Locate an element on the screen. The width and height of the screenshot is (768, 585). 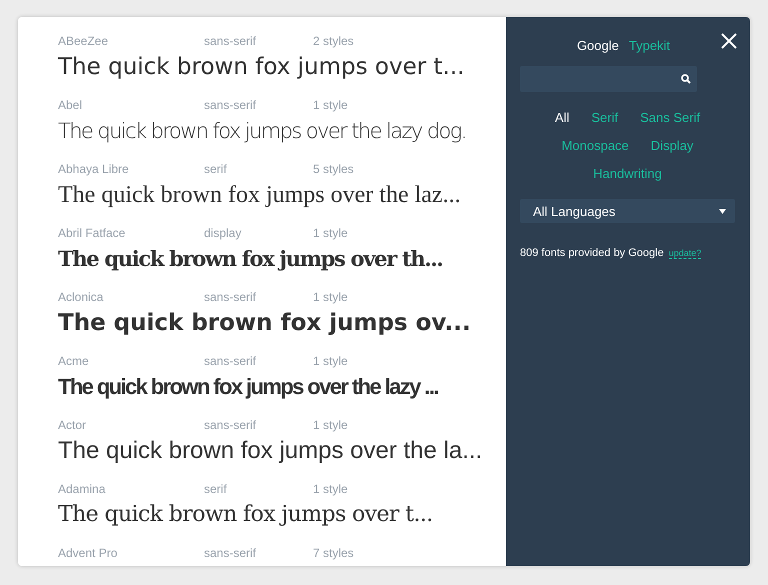
category-filter: All is located at coordinates (562, 117).